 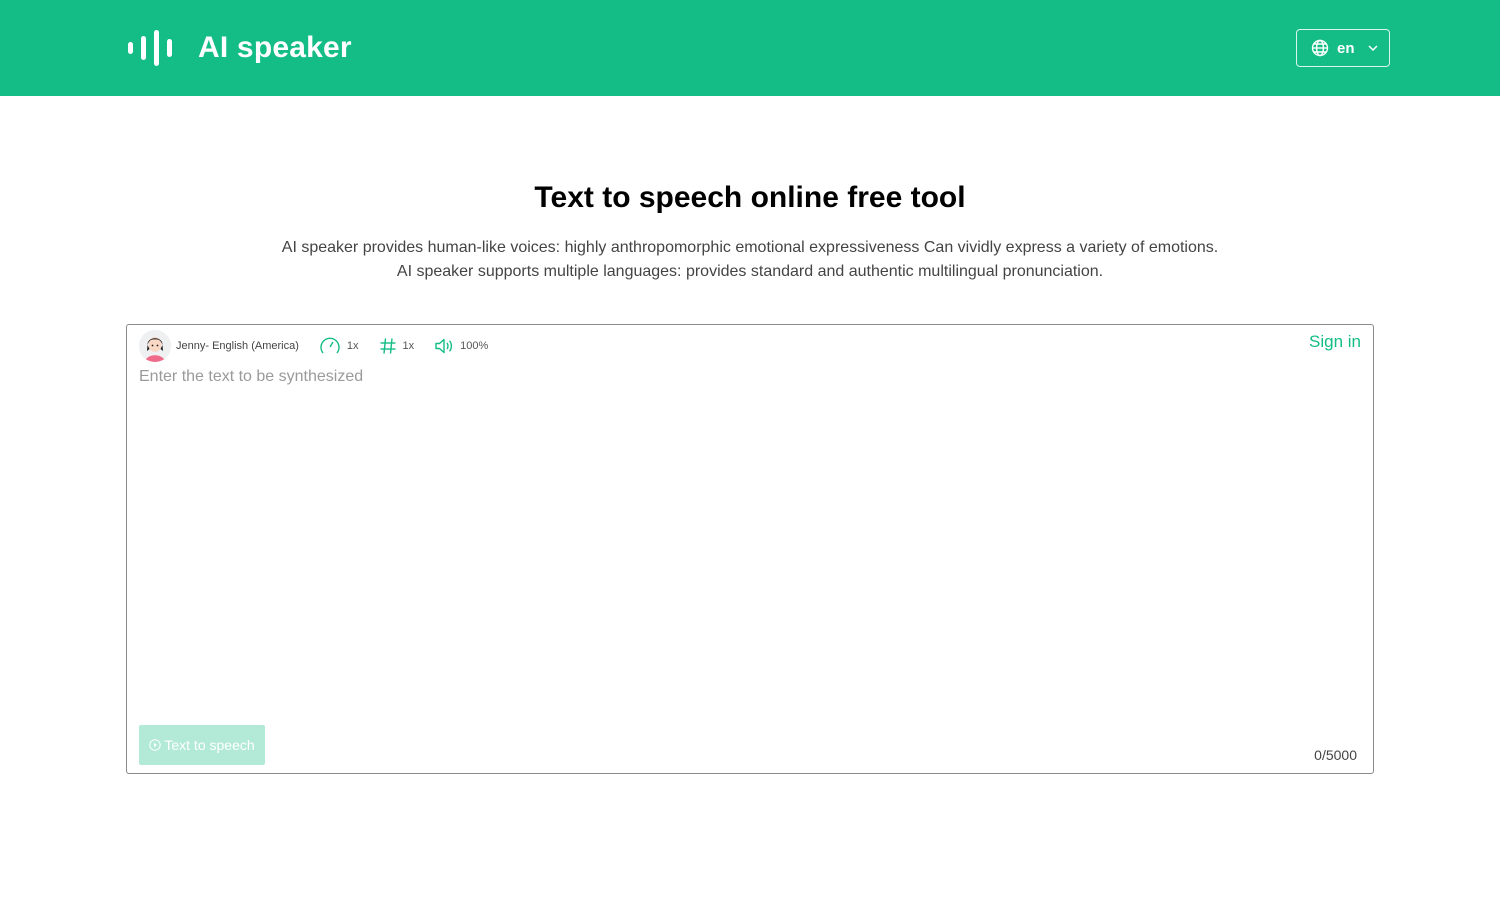 I want to click on voice-name: Jenny- English (America), so click(x=237, y=346).